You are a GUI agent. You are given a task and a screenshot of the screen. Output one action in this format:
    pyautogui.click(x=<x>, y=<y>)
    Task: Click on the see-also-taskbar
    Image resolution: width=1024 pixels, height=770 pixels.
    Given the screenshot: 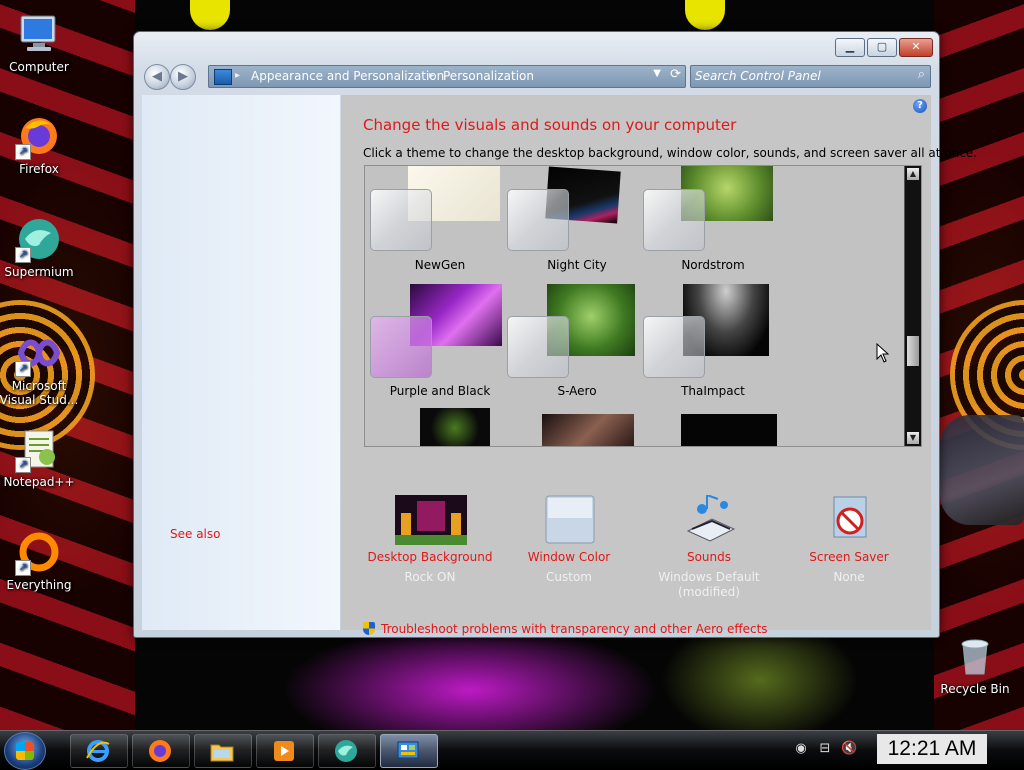 What is the action you would take?
    pyautogui.click(x=232, y=581)
    